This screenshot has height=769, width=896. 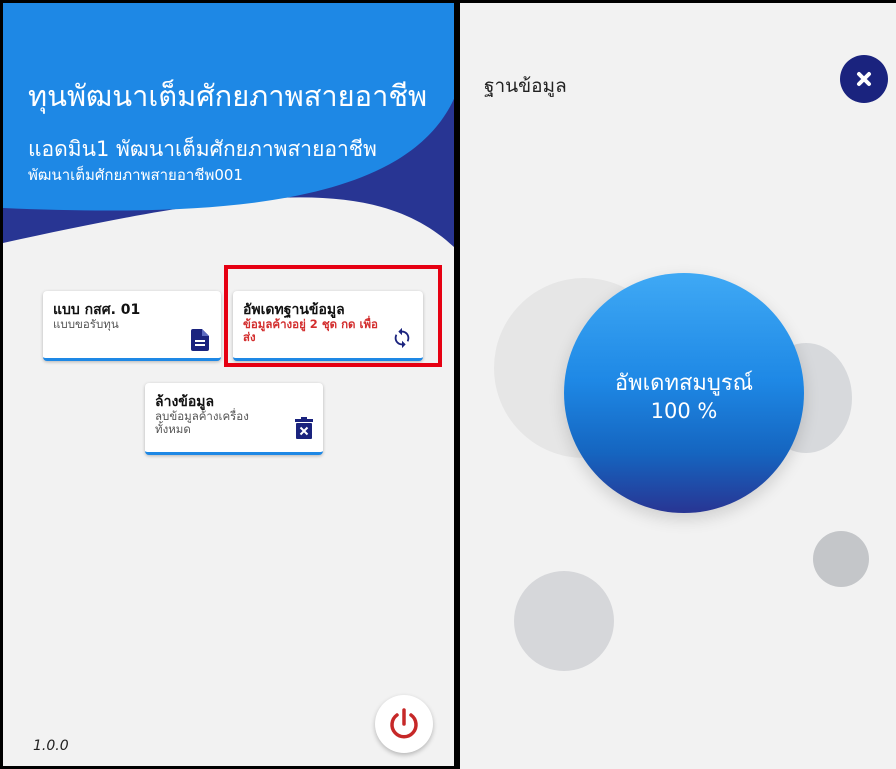 I want to click on clear-data-card: ล้างข้อมูล ลบข้อมูลค้างเครื่อง ทั้งหมด, so click(x=234, y=419).